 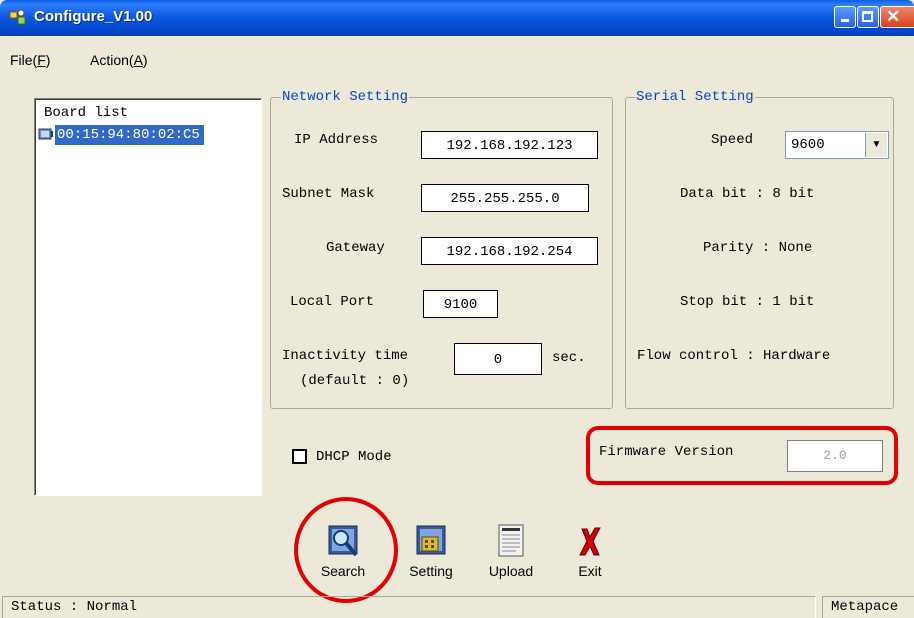 I want to click on status-company: Metapace, so click(x=868, y=607).